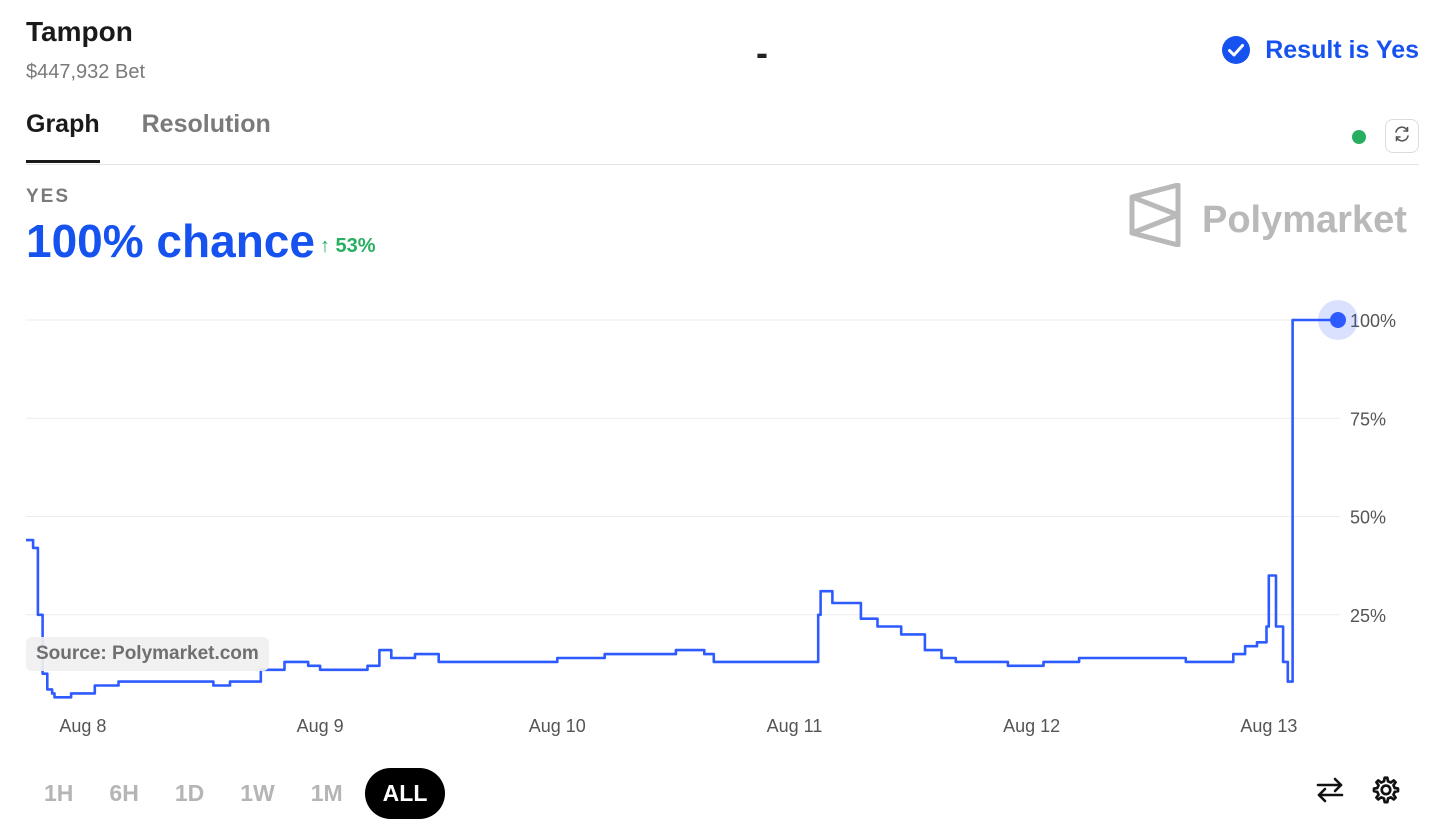  I want to click on brand-watermark: Polymarket, so click(1267, 219).